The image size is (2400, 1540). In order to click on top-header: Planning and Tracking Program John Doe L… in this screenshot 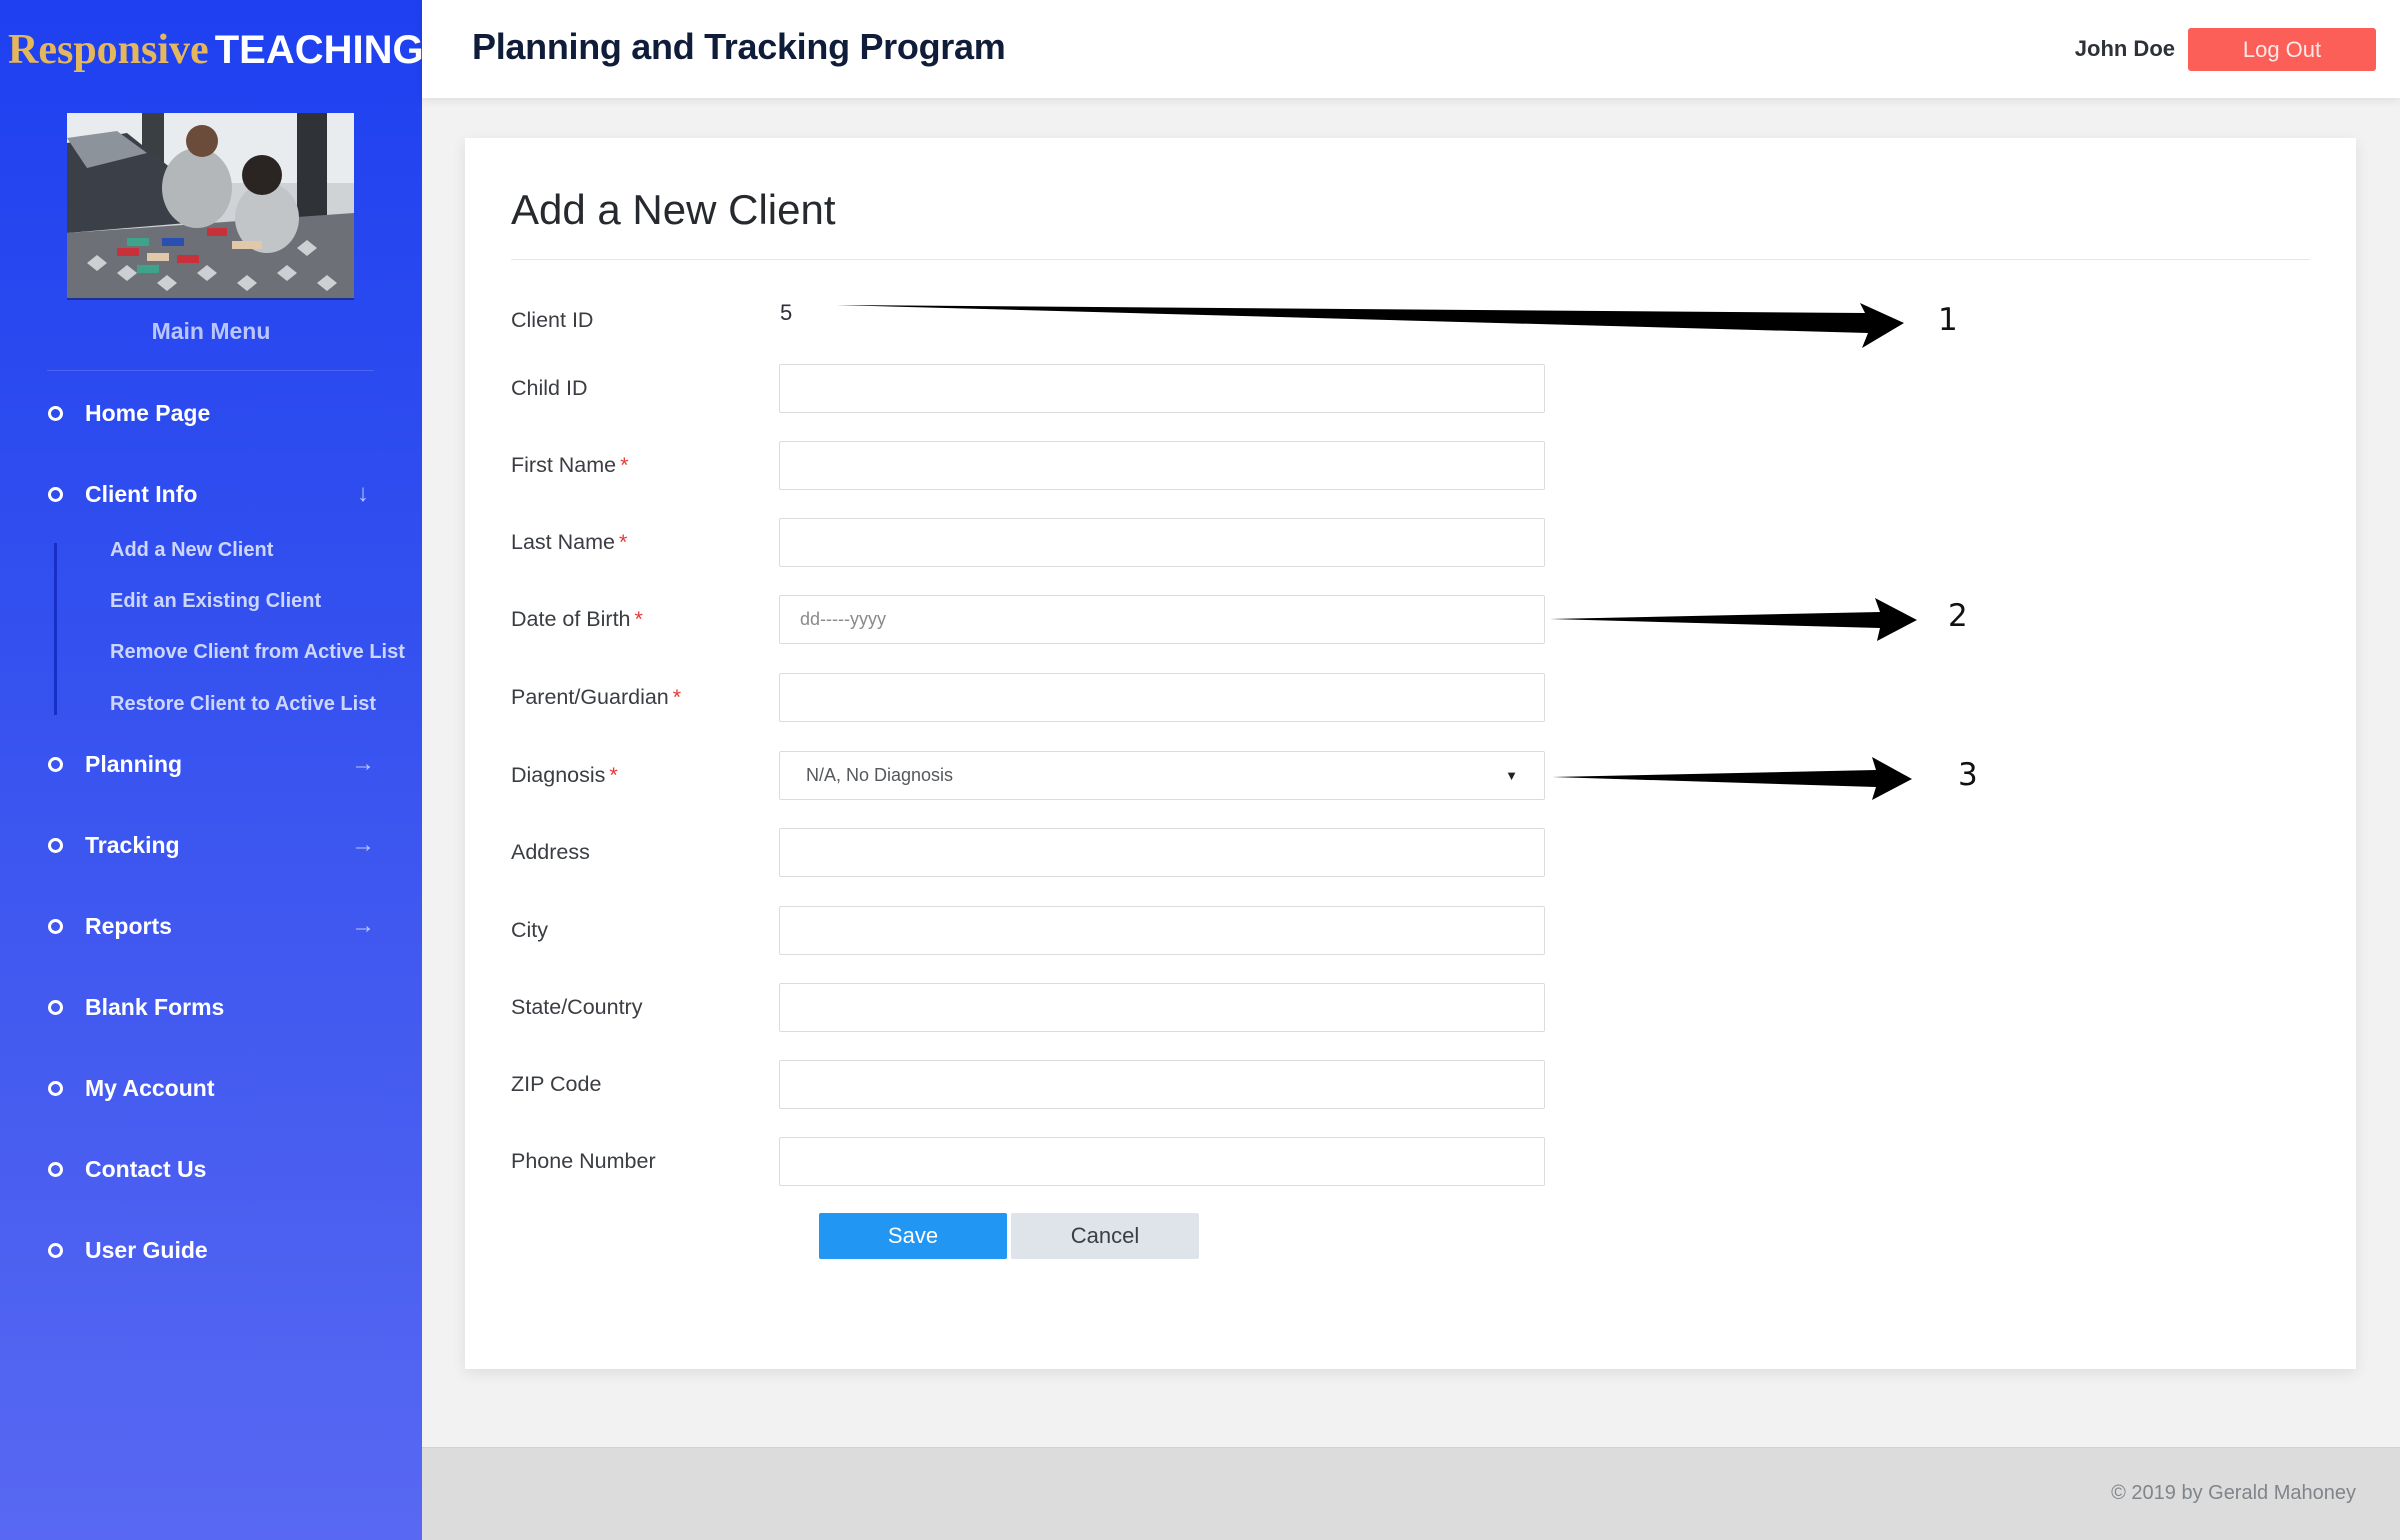, I will do `click(1411, 49)`.